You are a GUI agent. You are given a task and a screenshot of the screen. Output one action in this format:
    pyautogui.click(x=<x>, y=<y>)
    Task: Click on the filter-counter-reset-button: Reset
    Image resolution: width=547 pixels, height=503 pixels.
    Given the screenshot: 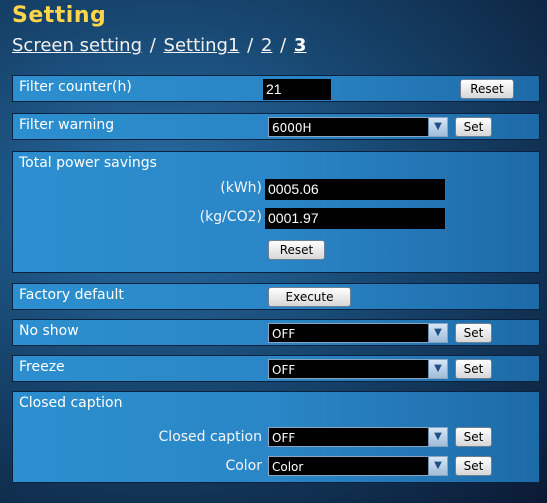 What is the action you would take?
    pyautogui.click(x=487, y=89)
    